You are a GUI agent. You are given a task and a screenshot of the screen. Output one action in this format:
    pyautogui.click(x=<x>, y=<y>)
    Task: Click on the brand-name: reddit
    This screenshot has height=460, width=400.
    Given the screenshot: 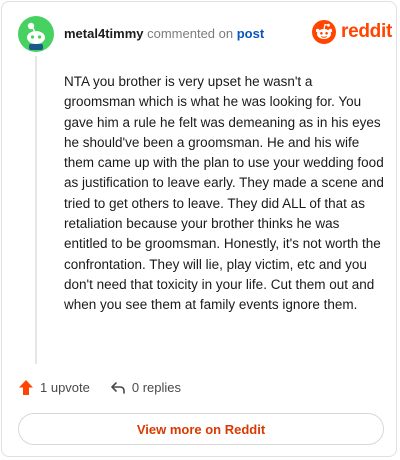 What is the action you would take?
    pyautogui.click(x=366, y=31)
    